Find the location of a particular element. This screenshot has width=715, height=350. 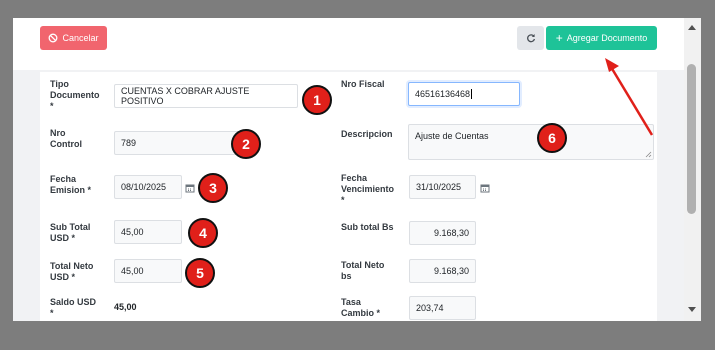

vertical-scrollbar is located at coordinates (692, 169).